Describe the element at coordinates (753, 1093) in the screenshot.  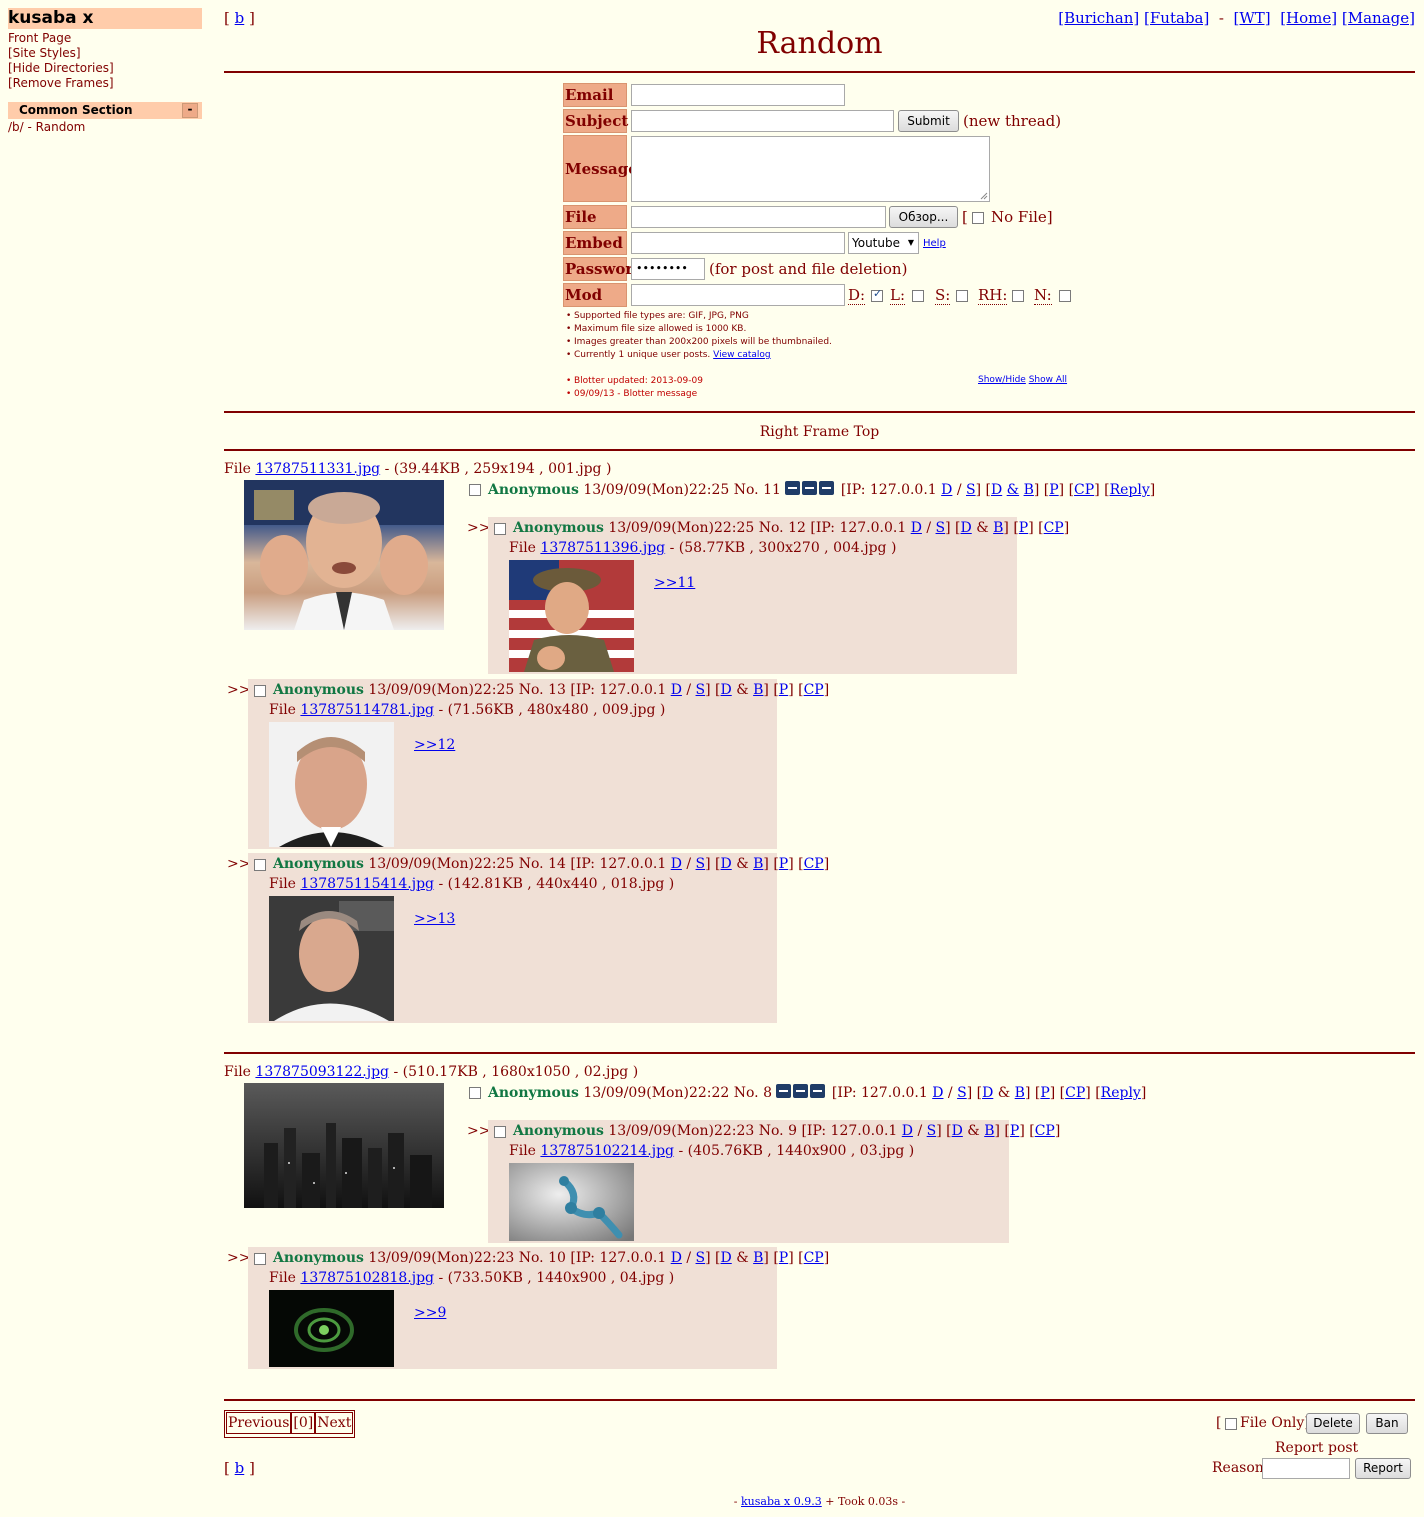
I see `post-number: No. 8` at that location.